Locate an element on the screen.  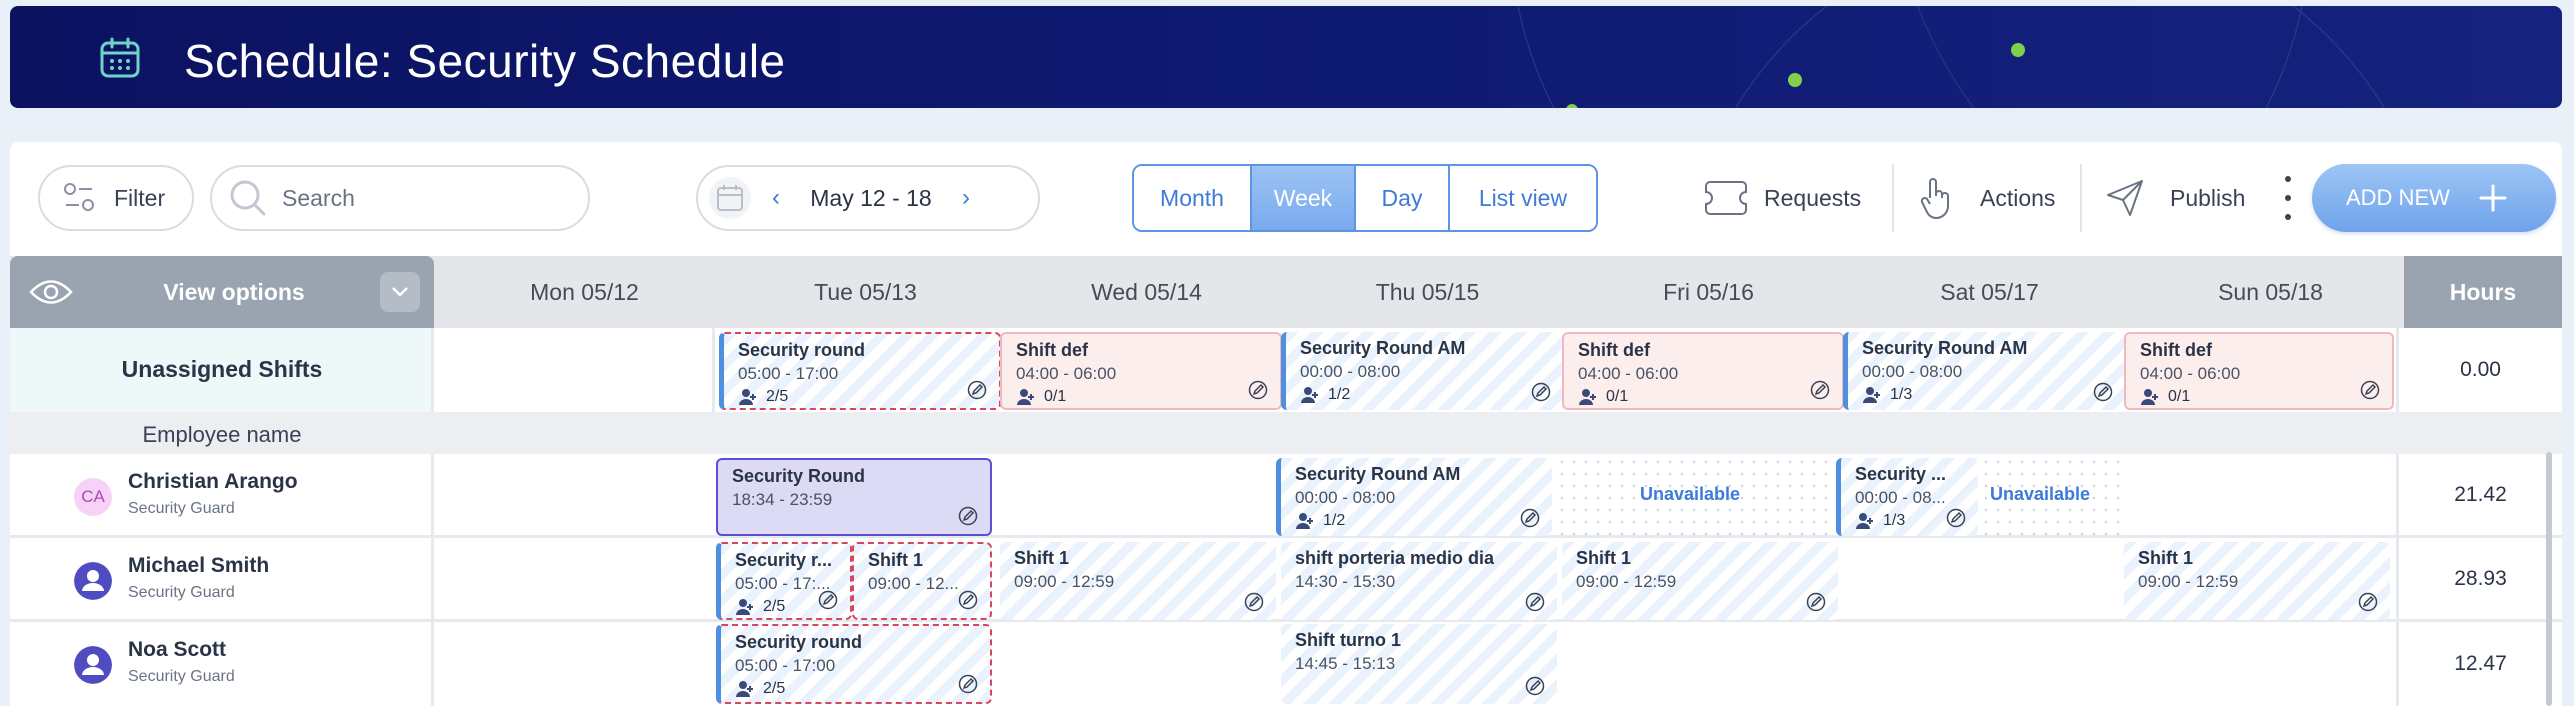
employee-cell: Michael Smith Security Guard is located at coordinates (222, 578).